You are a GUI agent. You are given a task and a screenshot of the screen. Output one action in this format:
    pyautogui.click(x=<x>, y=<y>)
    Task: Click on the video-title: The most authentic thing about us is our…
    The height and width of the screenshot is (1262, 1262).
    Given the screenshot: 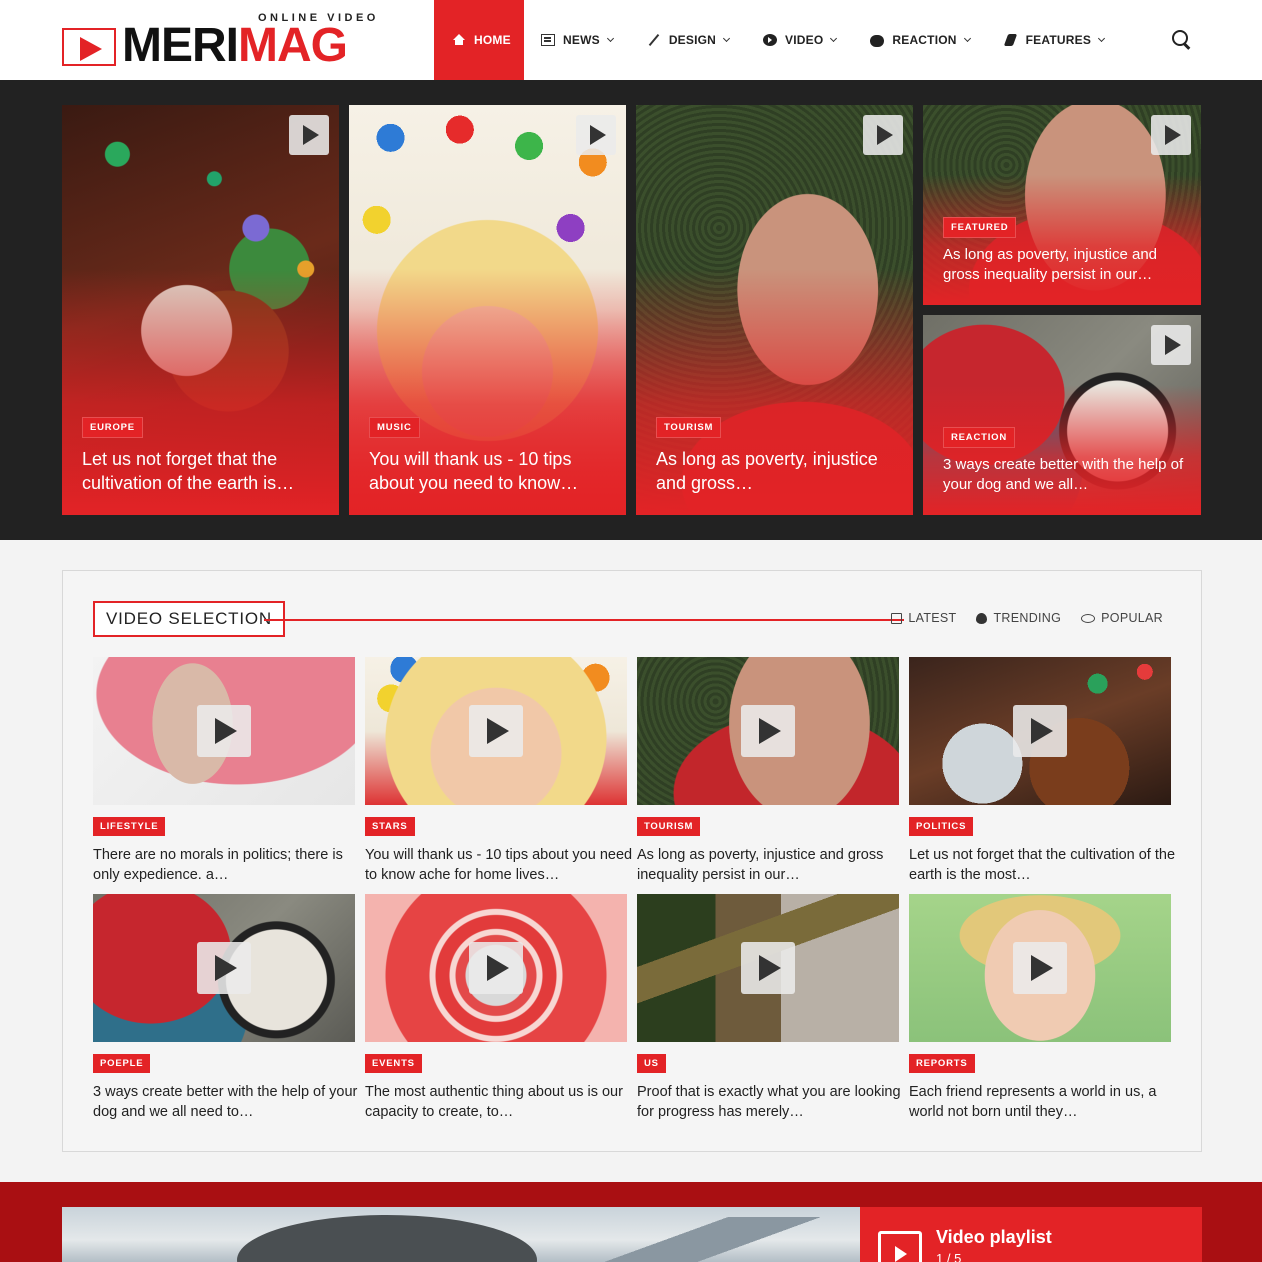 What is the action you would take?
    pyautogui.click(x=499, y=1102)
    